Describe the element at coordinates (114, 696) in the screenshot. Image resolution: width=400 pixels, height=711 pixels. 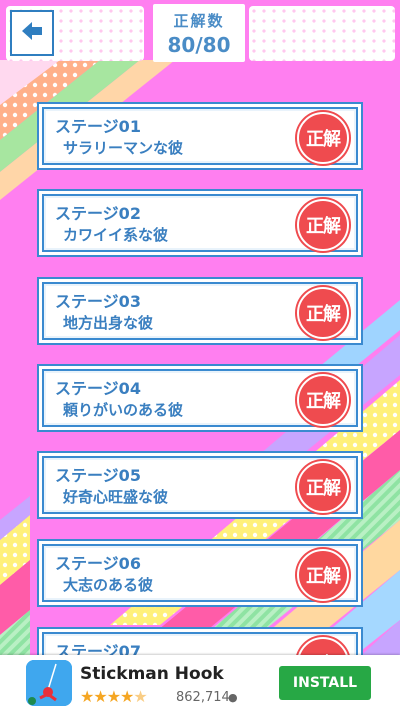
I see `star-rating: ★★★★★` at that location.